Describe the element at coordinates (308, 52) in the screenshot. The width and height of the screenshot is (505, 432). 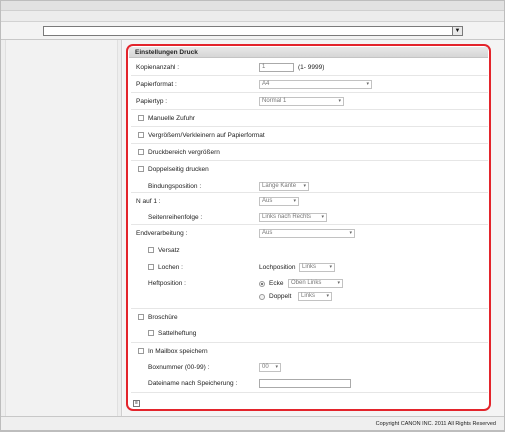
I see `panel-title: Einstellungen Druck` at that location.